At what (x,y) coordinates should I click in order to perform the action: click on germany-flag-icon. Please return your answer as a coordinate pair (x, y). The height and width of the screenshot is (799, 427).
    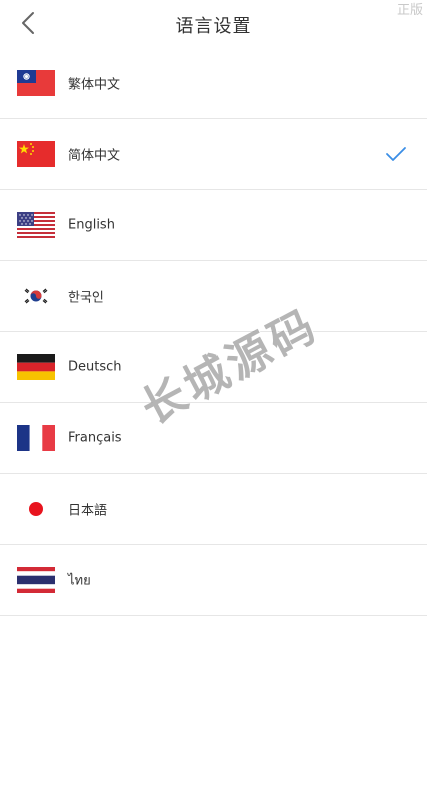
    Looking at the image, I should click on (36, 367).